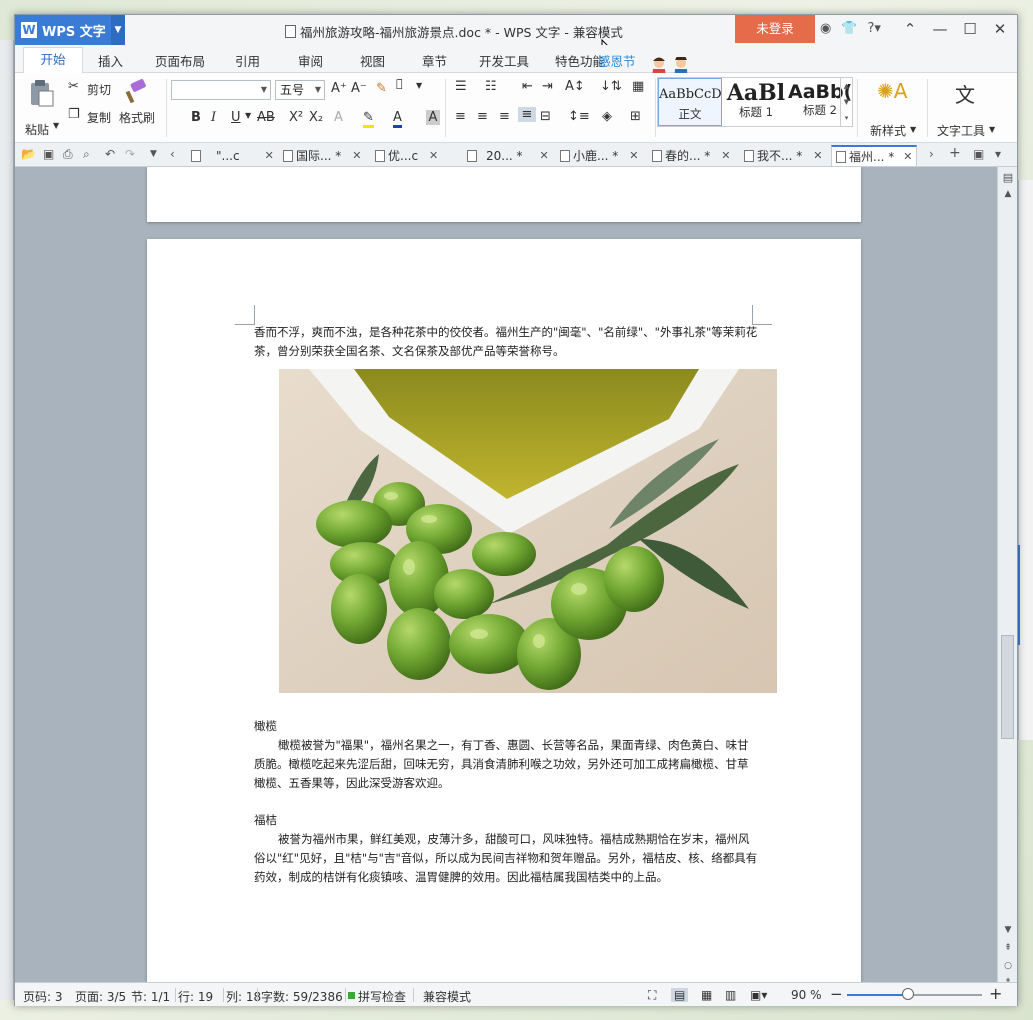 The width and height of the screenshot is (1033, 1020). What do you see at coordinates (338, 117) in the screenshot?
I see `text-effect-icon: A` at bounding box center [338, 117].